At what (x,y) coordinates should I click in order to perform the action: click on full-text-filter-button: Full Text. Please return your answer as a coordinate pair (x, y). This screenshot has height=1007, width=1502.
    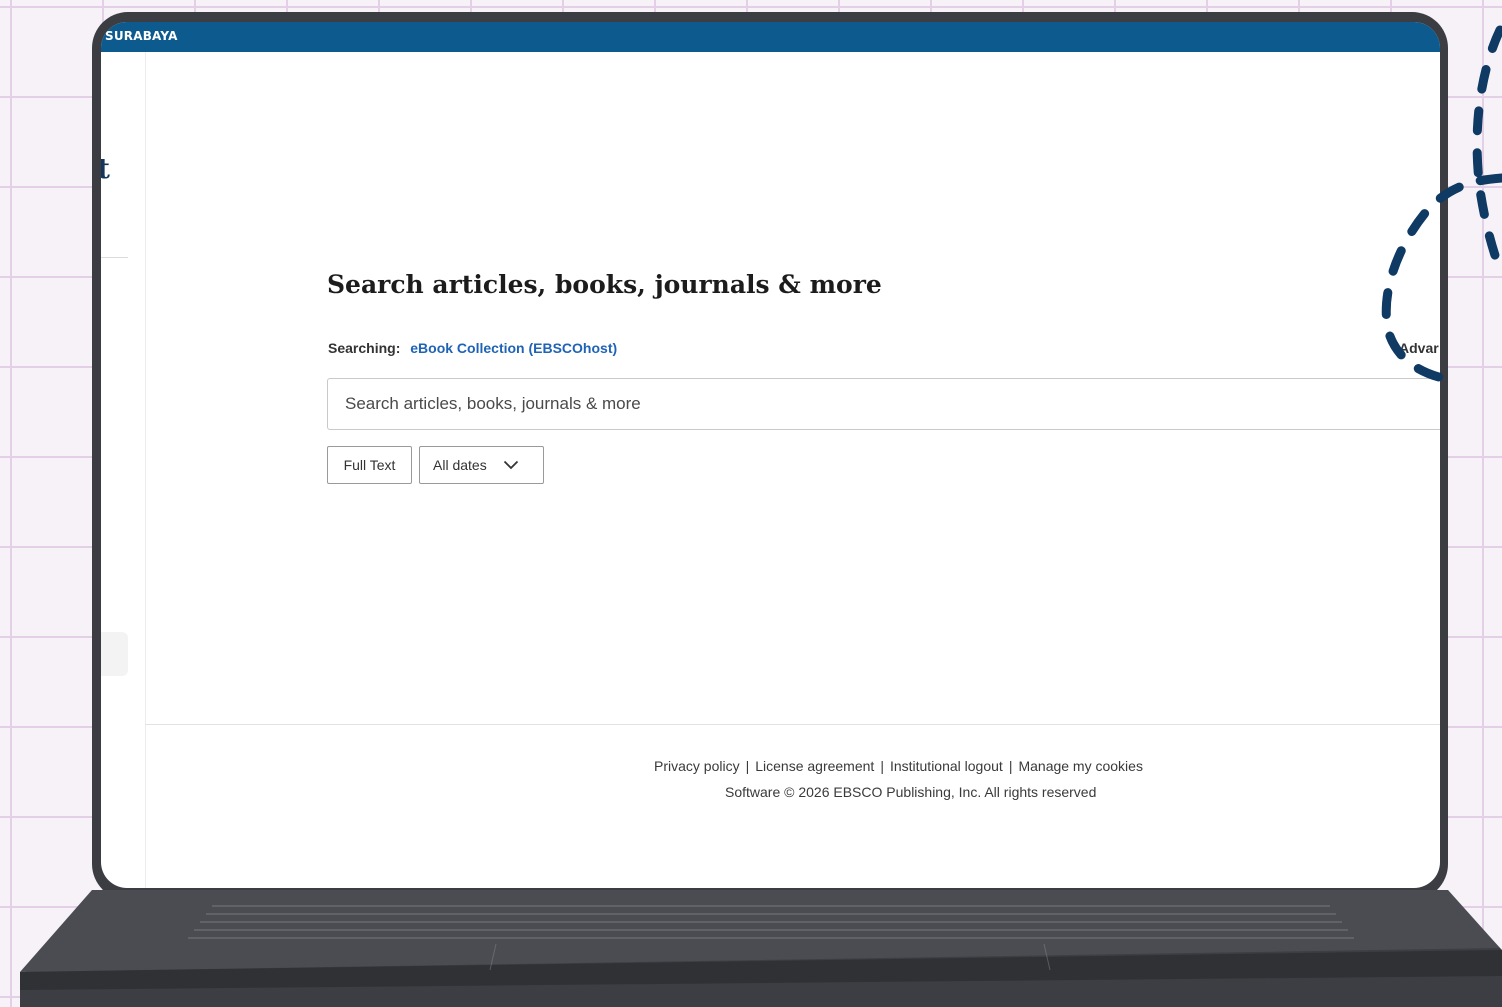
    Looking at the image, I should click on (369, 465).